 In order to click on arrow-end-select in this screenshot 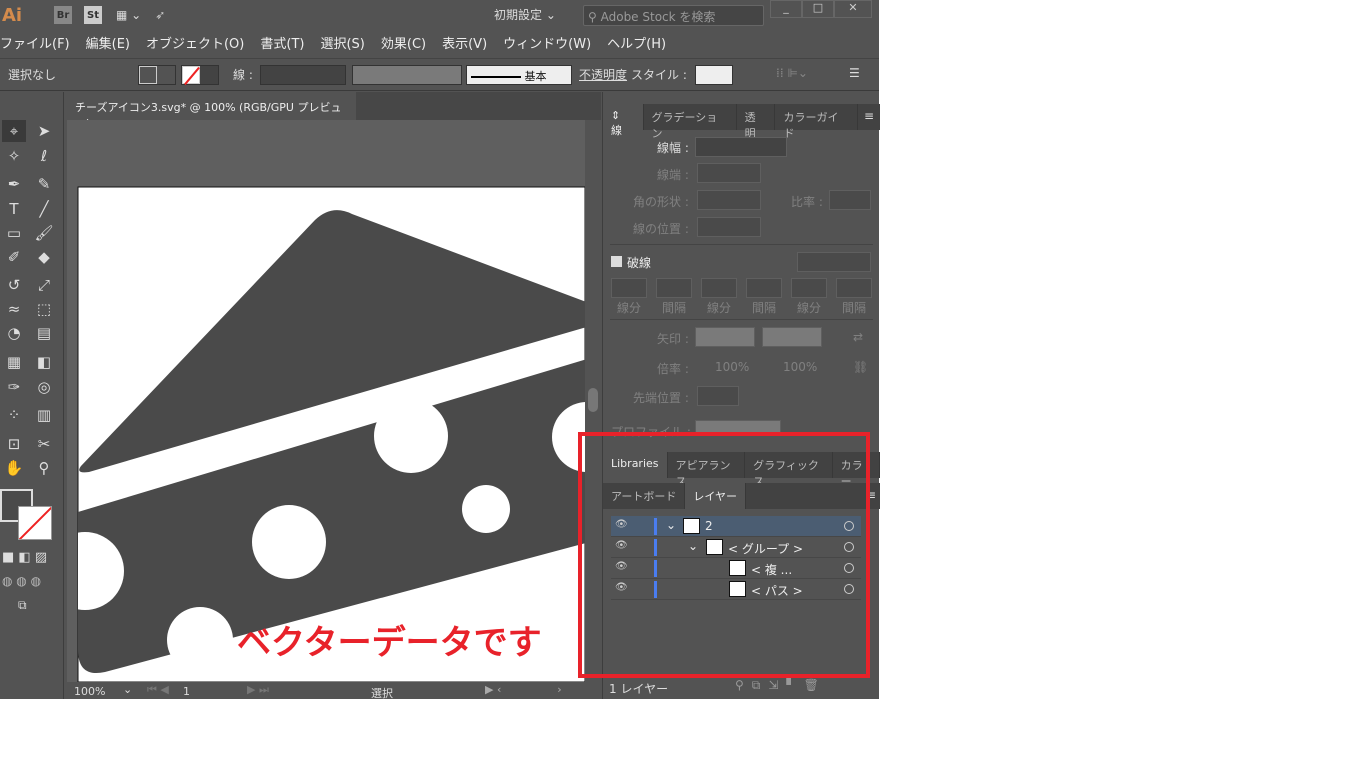, I will do `click(792, 337)`.